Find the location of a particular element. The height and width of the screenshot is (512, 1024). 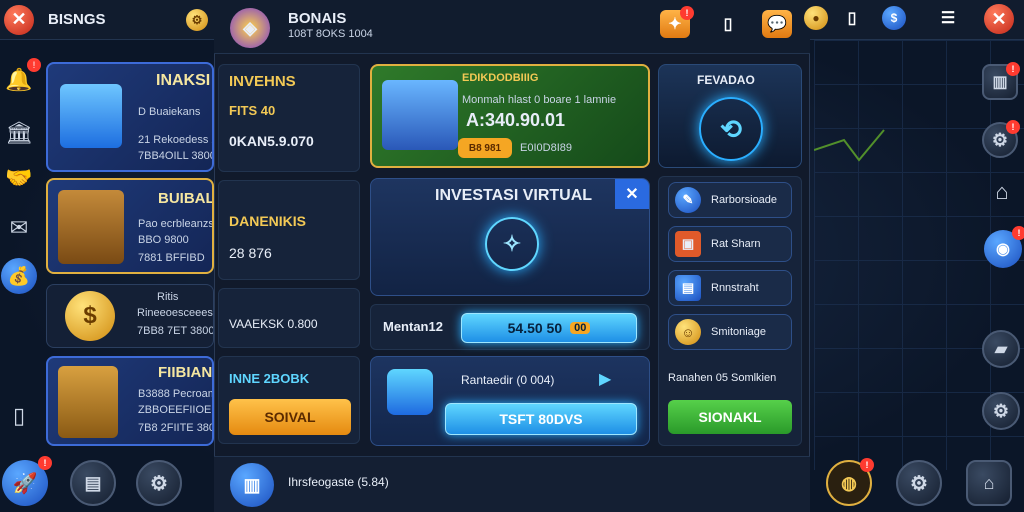

card-title: BUIBAL is located at coordinates (186, 198).